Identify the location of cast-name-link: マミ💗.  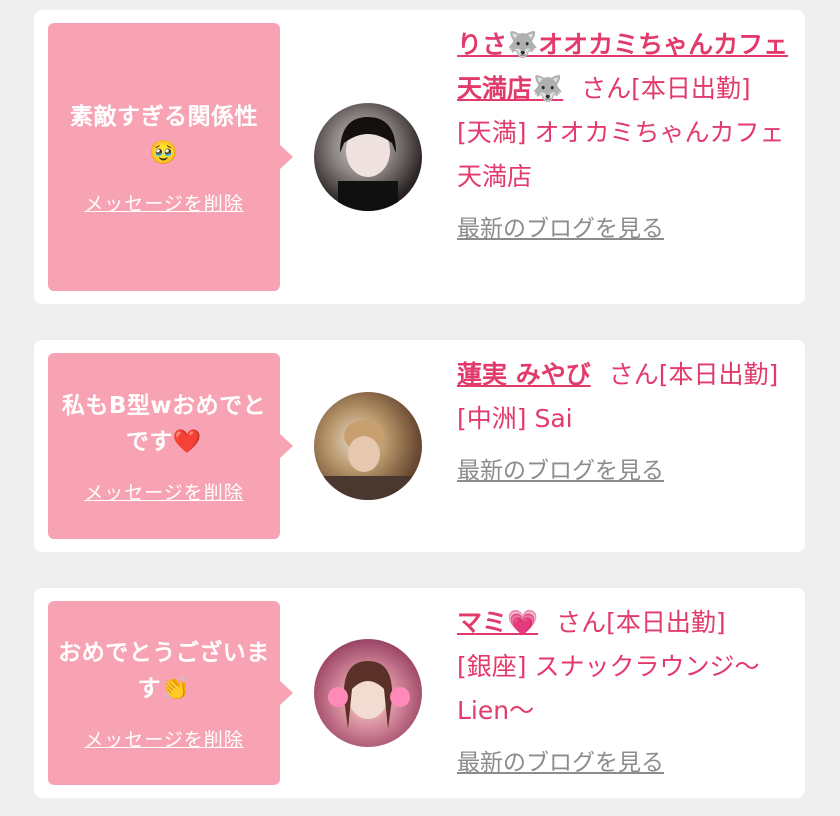
(497, 622).